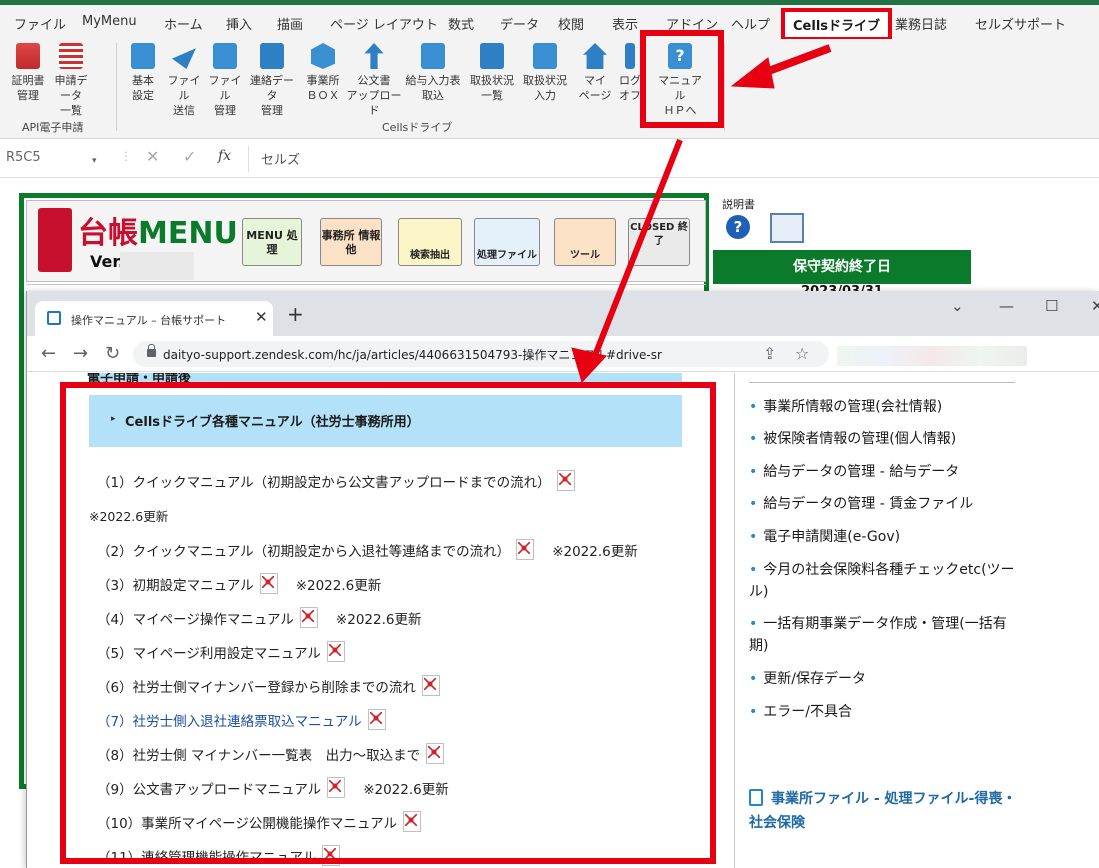 The image size is (1099, 868). I want to click on tab-page-layout: ページ レイアウト, so click(384, 23).